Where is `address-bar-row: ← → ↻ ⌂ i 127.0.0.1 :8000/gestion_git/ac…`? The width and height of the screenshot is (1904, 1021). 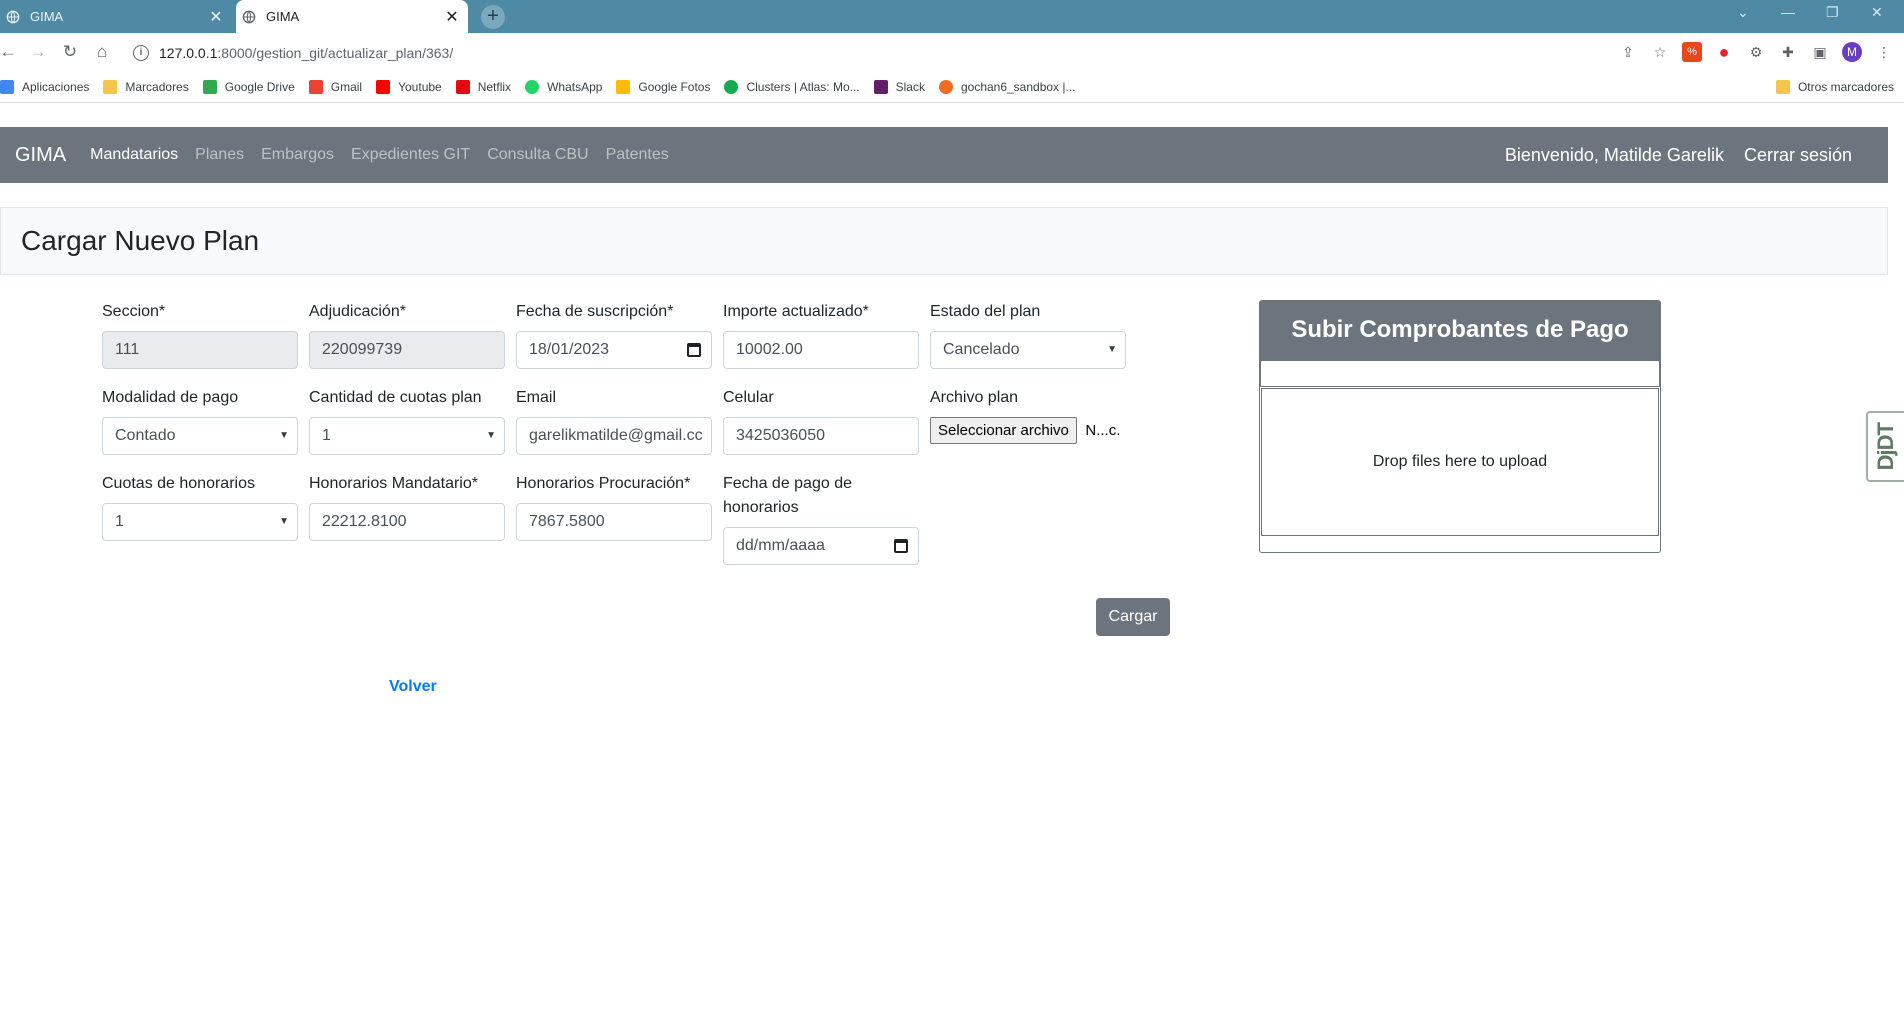
address-bar-row: ← → ↻ ⌂ i 127.0.0.1 :8000/gestion_git/ac… is located at coordinates (952, 52).